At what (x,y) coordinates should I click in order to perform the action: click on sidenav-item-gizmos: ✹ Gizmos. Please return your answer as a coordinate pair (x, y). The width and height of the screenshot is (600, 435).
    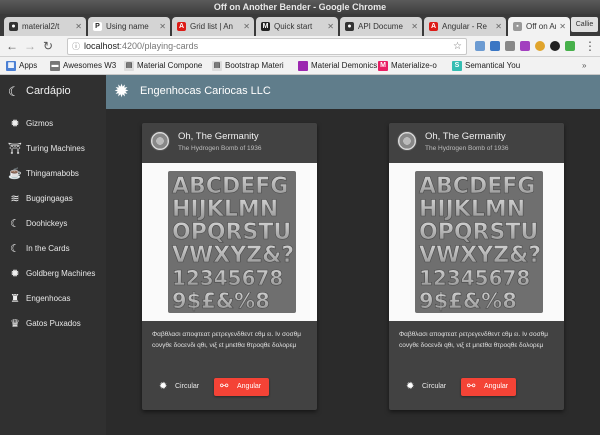
    Looking at the image, I should click on (53, 124).